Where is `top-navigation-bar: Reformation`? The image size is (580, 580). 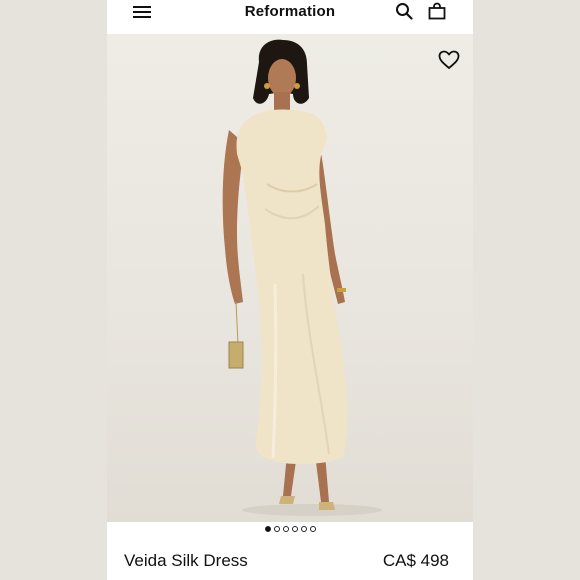 top-navigation-bar: Reformation is located at coordinates (290, 17).